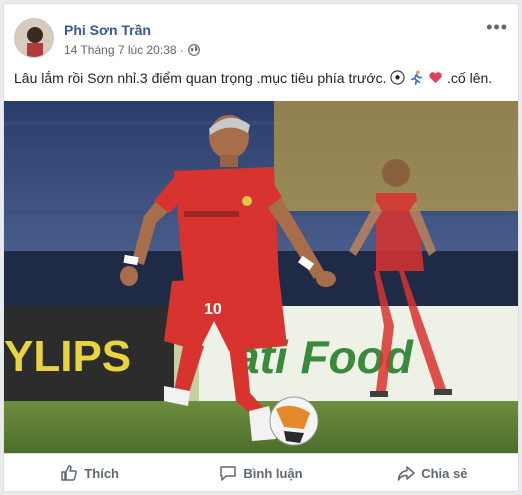 This screenshot has height=495, width=522. Describe the element at coordinates (67, 356) in the screenshot. I see `ad-banner-left: YLIPS` at that location.